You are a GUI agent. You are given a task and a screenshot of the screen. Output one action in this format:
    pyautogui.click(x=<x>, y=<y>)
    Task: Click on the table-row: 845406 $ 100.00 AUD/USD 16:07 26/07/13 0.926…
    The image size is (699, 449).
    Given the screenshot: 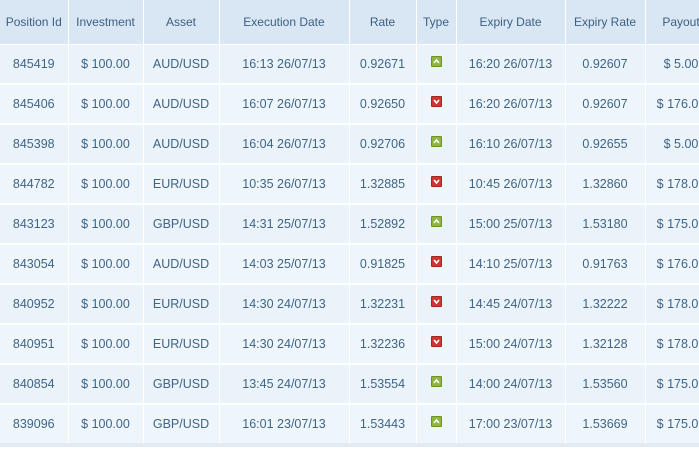 What is the action you would take?
    pyautogui.click(x=349, y=104)
    